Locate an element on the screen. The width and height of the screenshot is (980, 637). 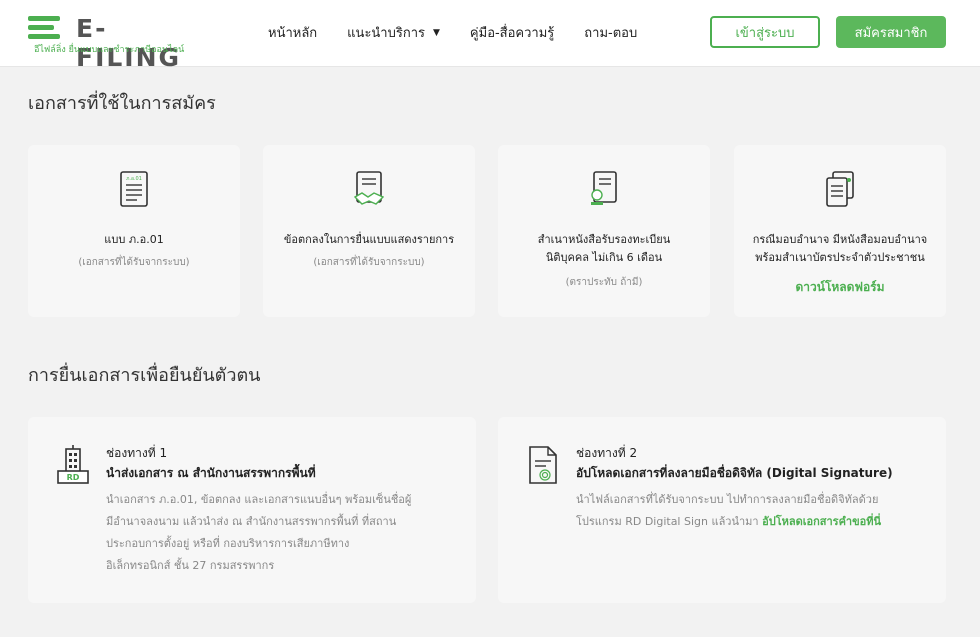
verification-section-title: การยื่นเอกสารเพื่อยืนยันตัวตน is located at coordinates (144, 375).